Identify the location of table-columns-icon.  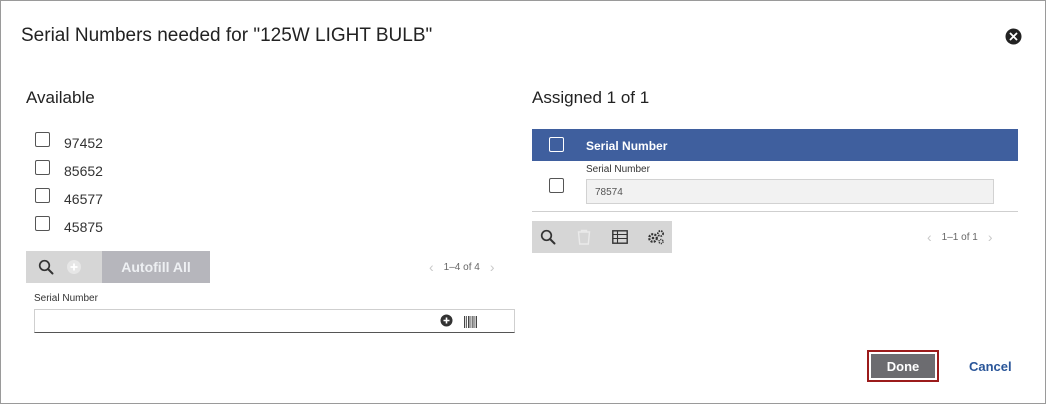
(620, 237).